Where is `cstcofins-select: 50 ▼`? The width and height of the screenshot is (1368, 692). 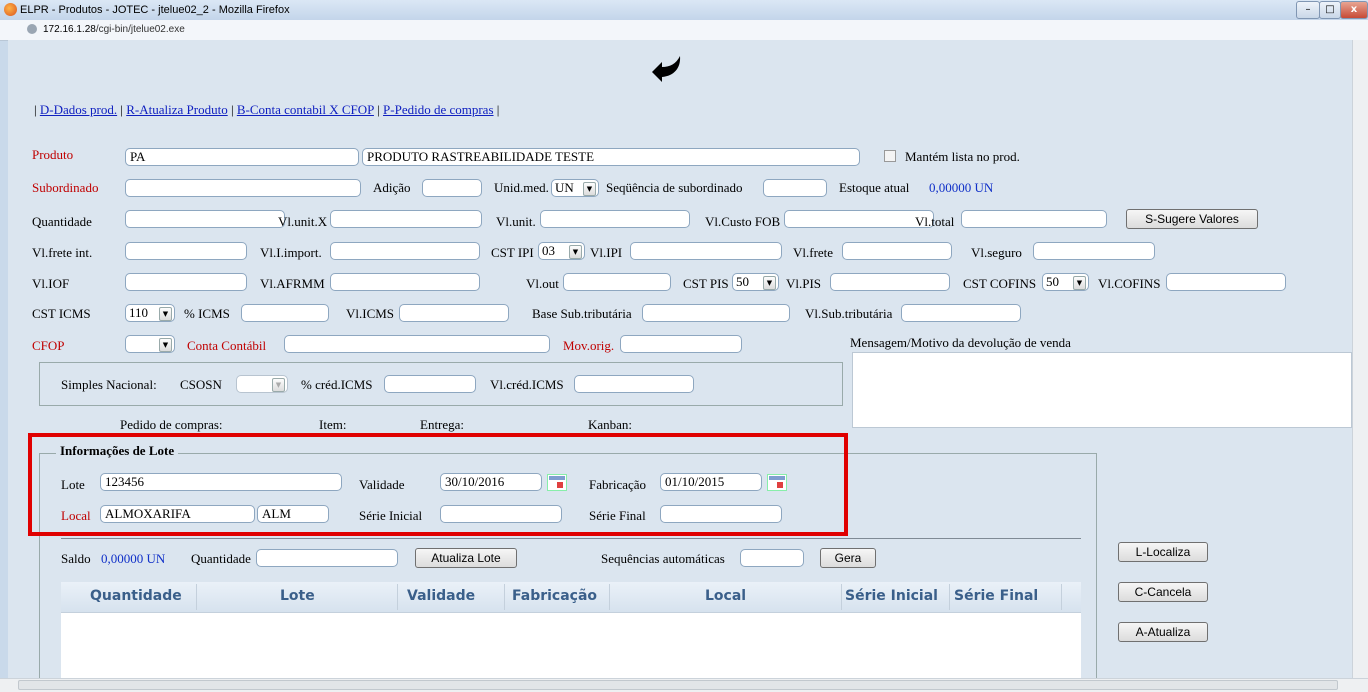 cstcofins-select: 50 ▼ is located at coordinates (1065, 282).